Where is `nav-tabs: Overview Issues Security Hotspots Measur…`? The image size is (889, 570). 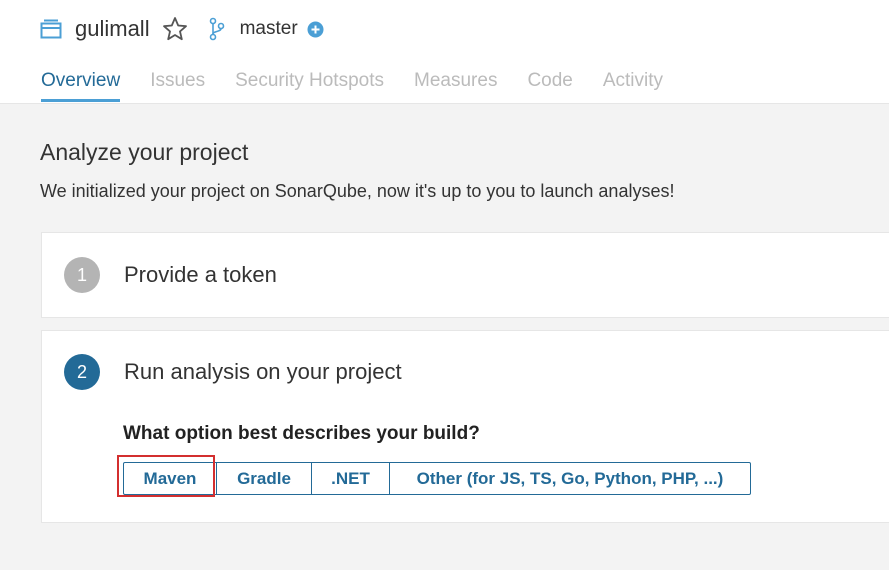 nav-tabs: Overview Issues Security Hotspots Measur… is located at coordinates (367, 86).